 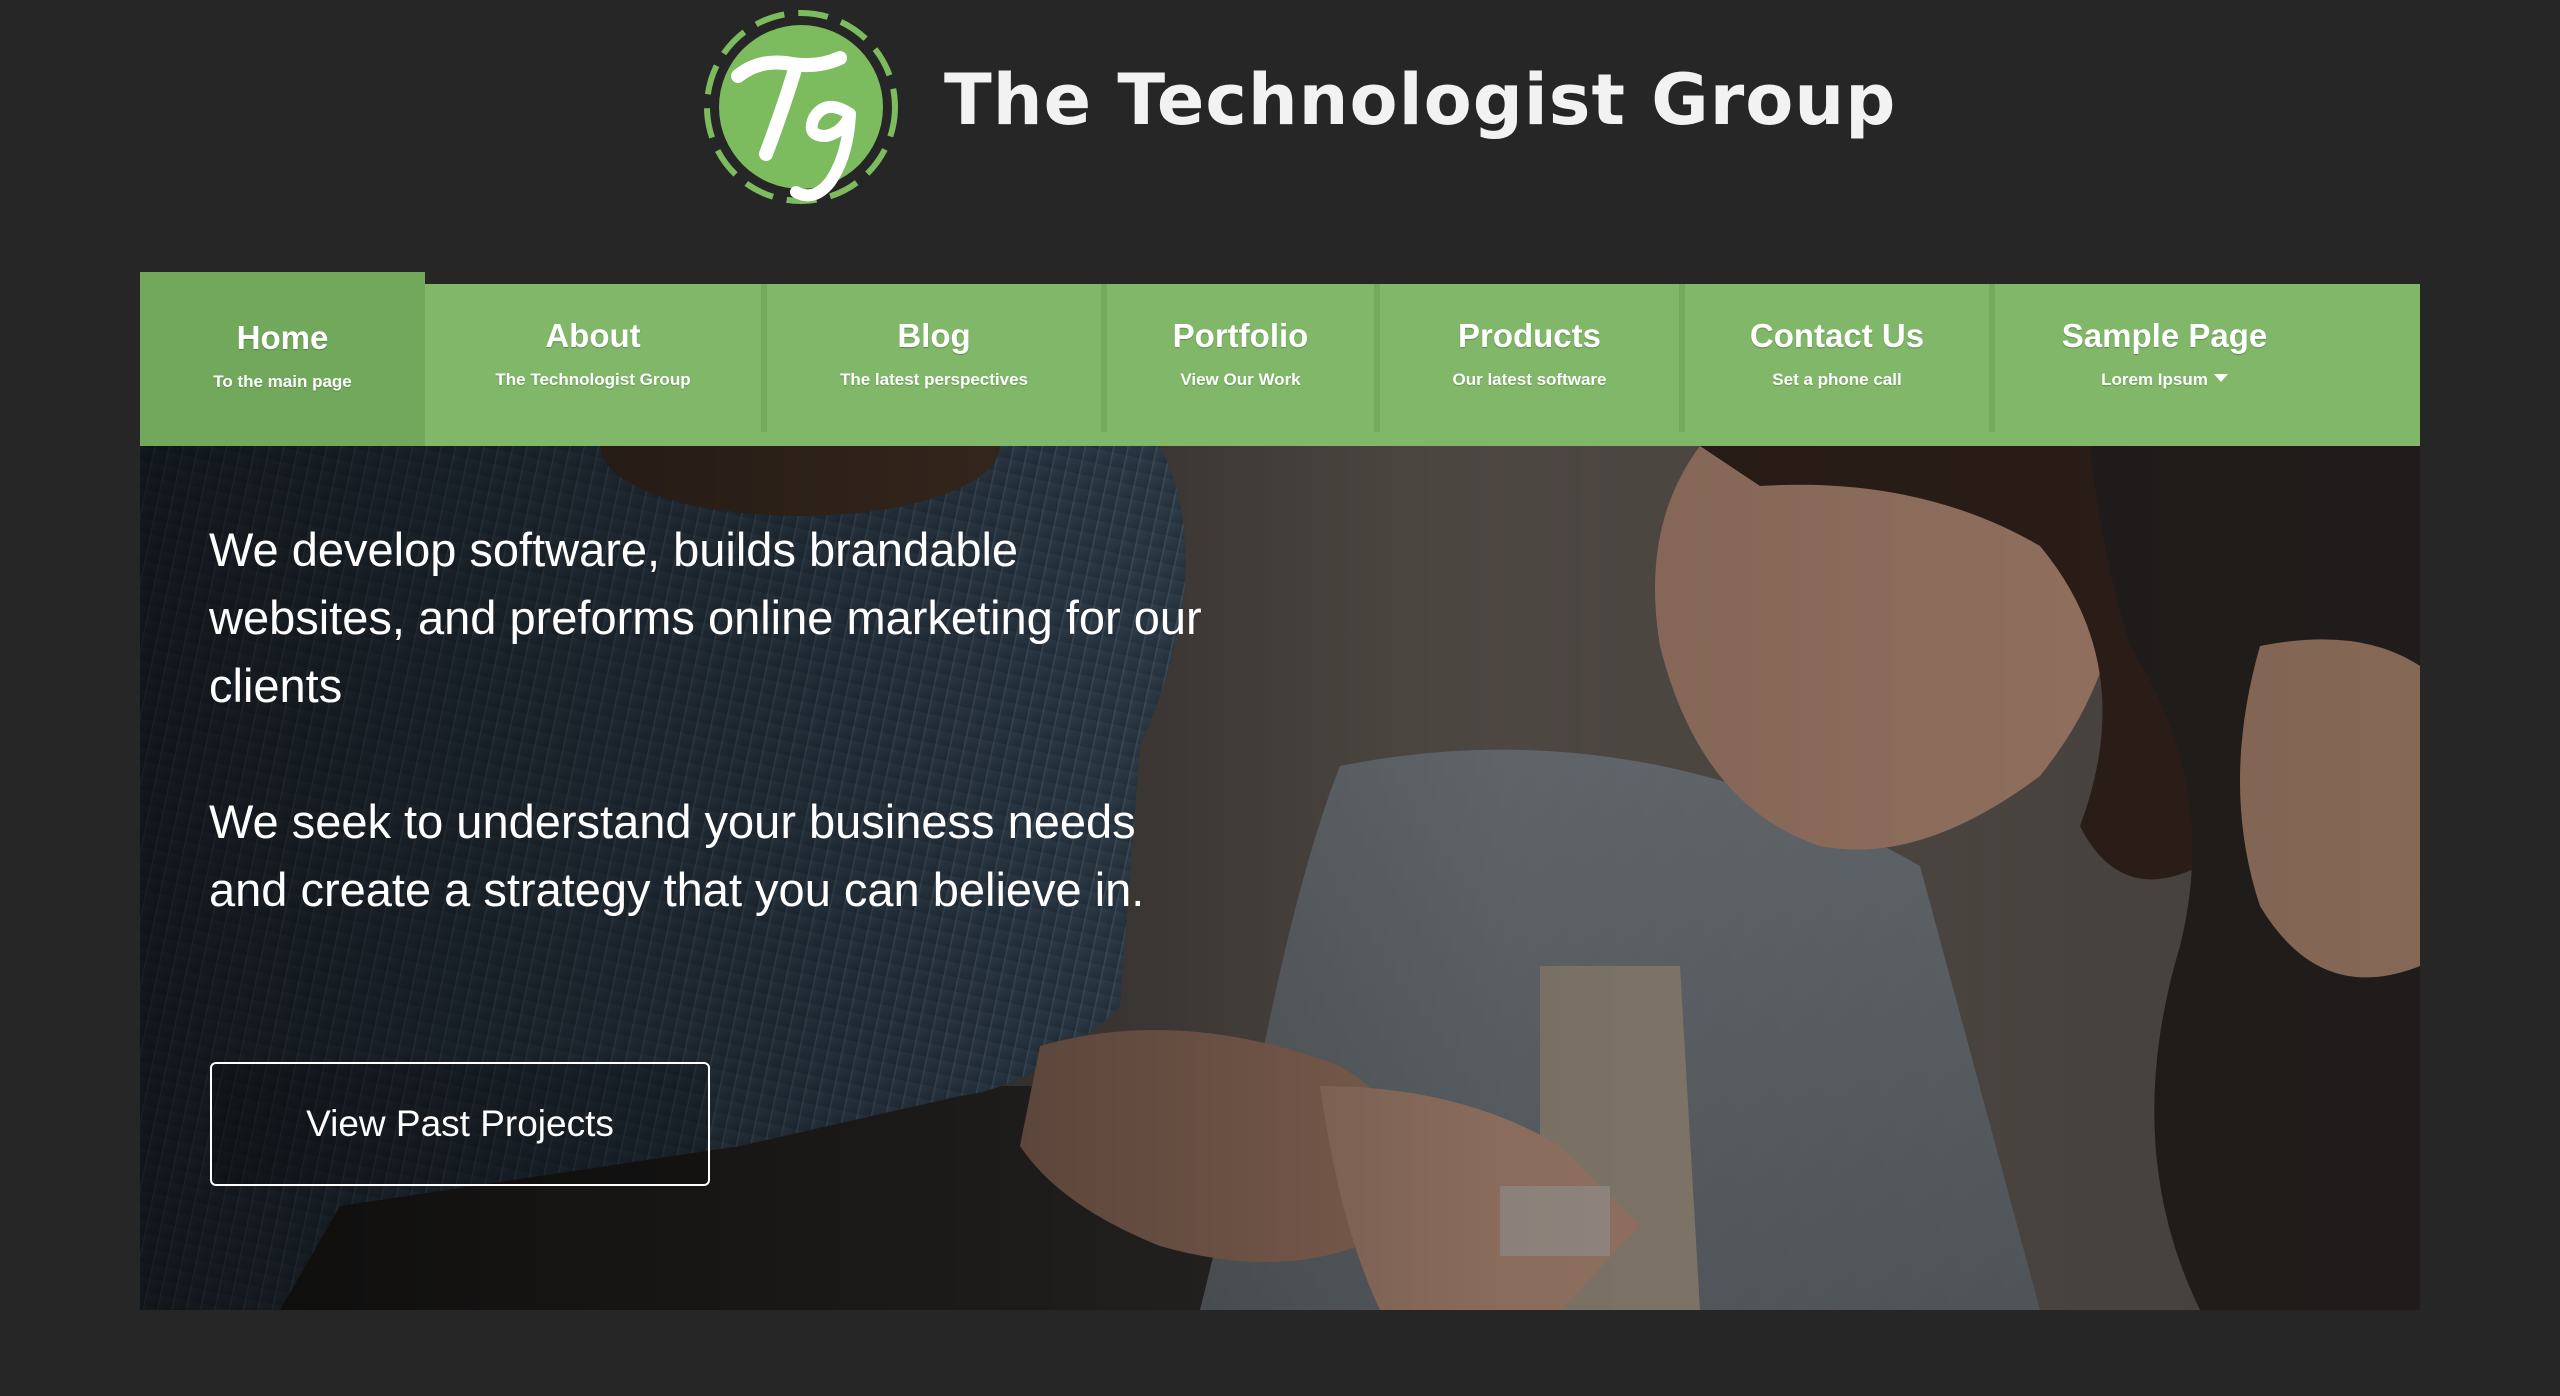 What do you see at coordinates (934, 335) in the screenshot?
I see `nav-item-label: Blog` at bounding box center [934, 335].